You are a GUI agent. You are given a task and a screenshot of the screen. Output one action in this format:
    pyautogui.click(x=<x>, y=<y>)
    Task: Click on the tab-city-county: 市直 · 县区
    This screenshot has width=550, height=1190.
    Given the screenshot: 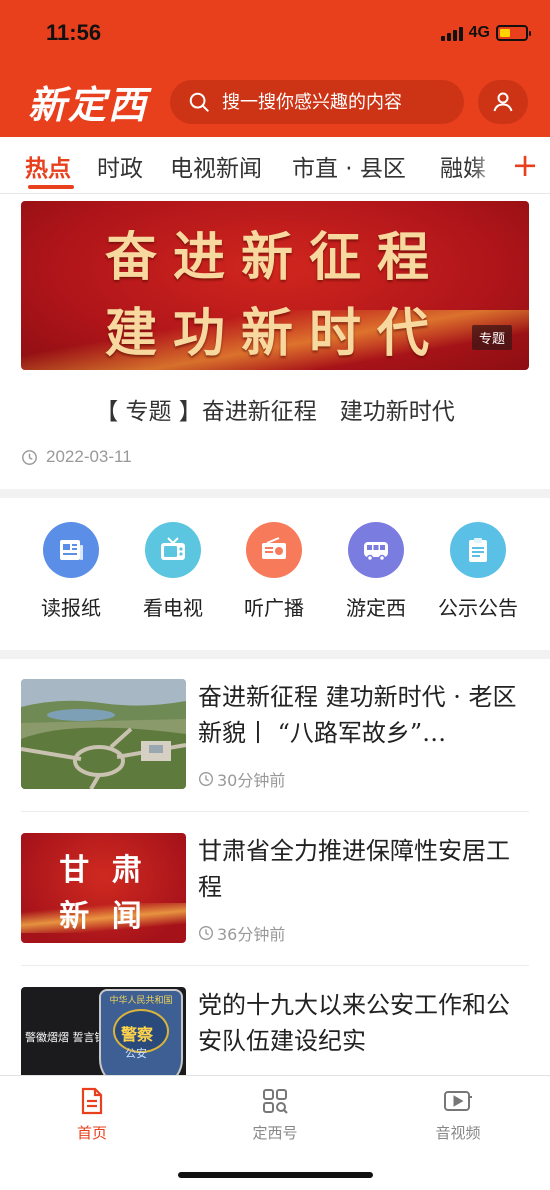 What is the action you would take?
    pyautogui.click(x=349, y=166)
    